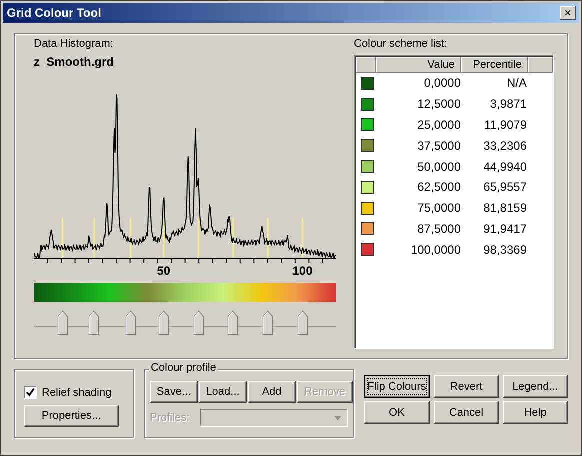 This screenshot has height=456, width=582. Describe the element at coordinates (504, 167) in the screenshot. I see `percentile-cell-text: 44,9940` at that location.